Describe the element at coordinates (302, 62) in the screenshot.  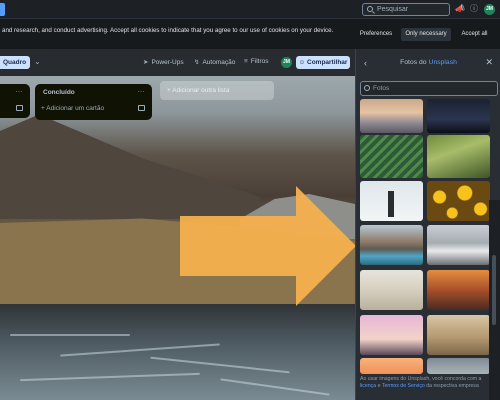
I see `add-member-icon: ☺` at that location.